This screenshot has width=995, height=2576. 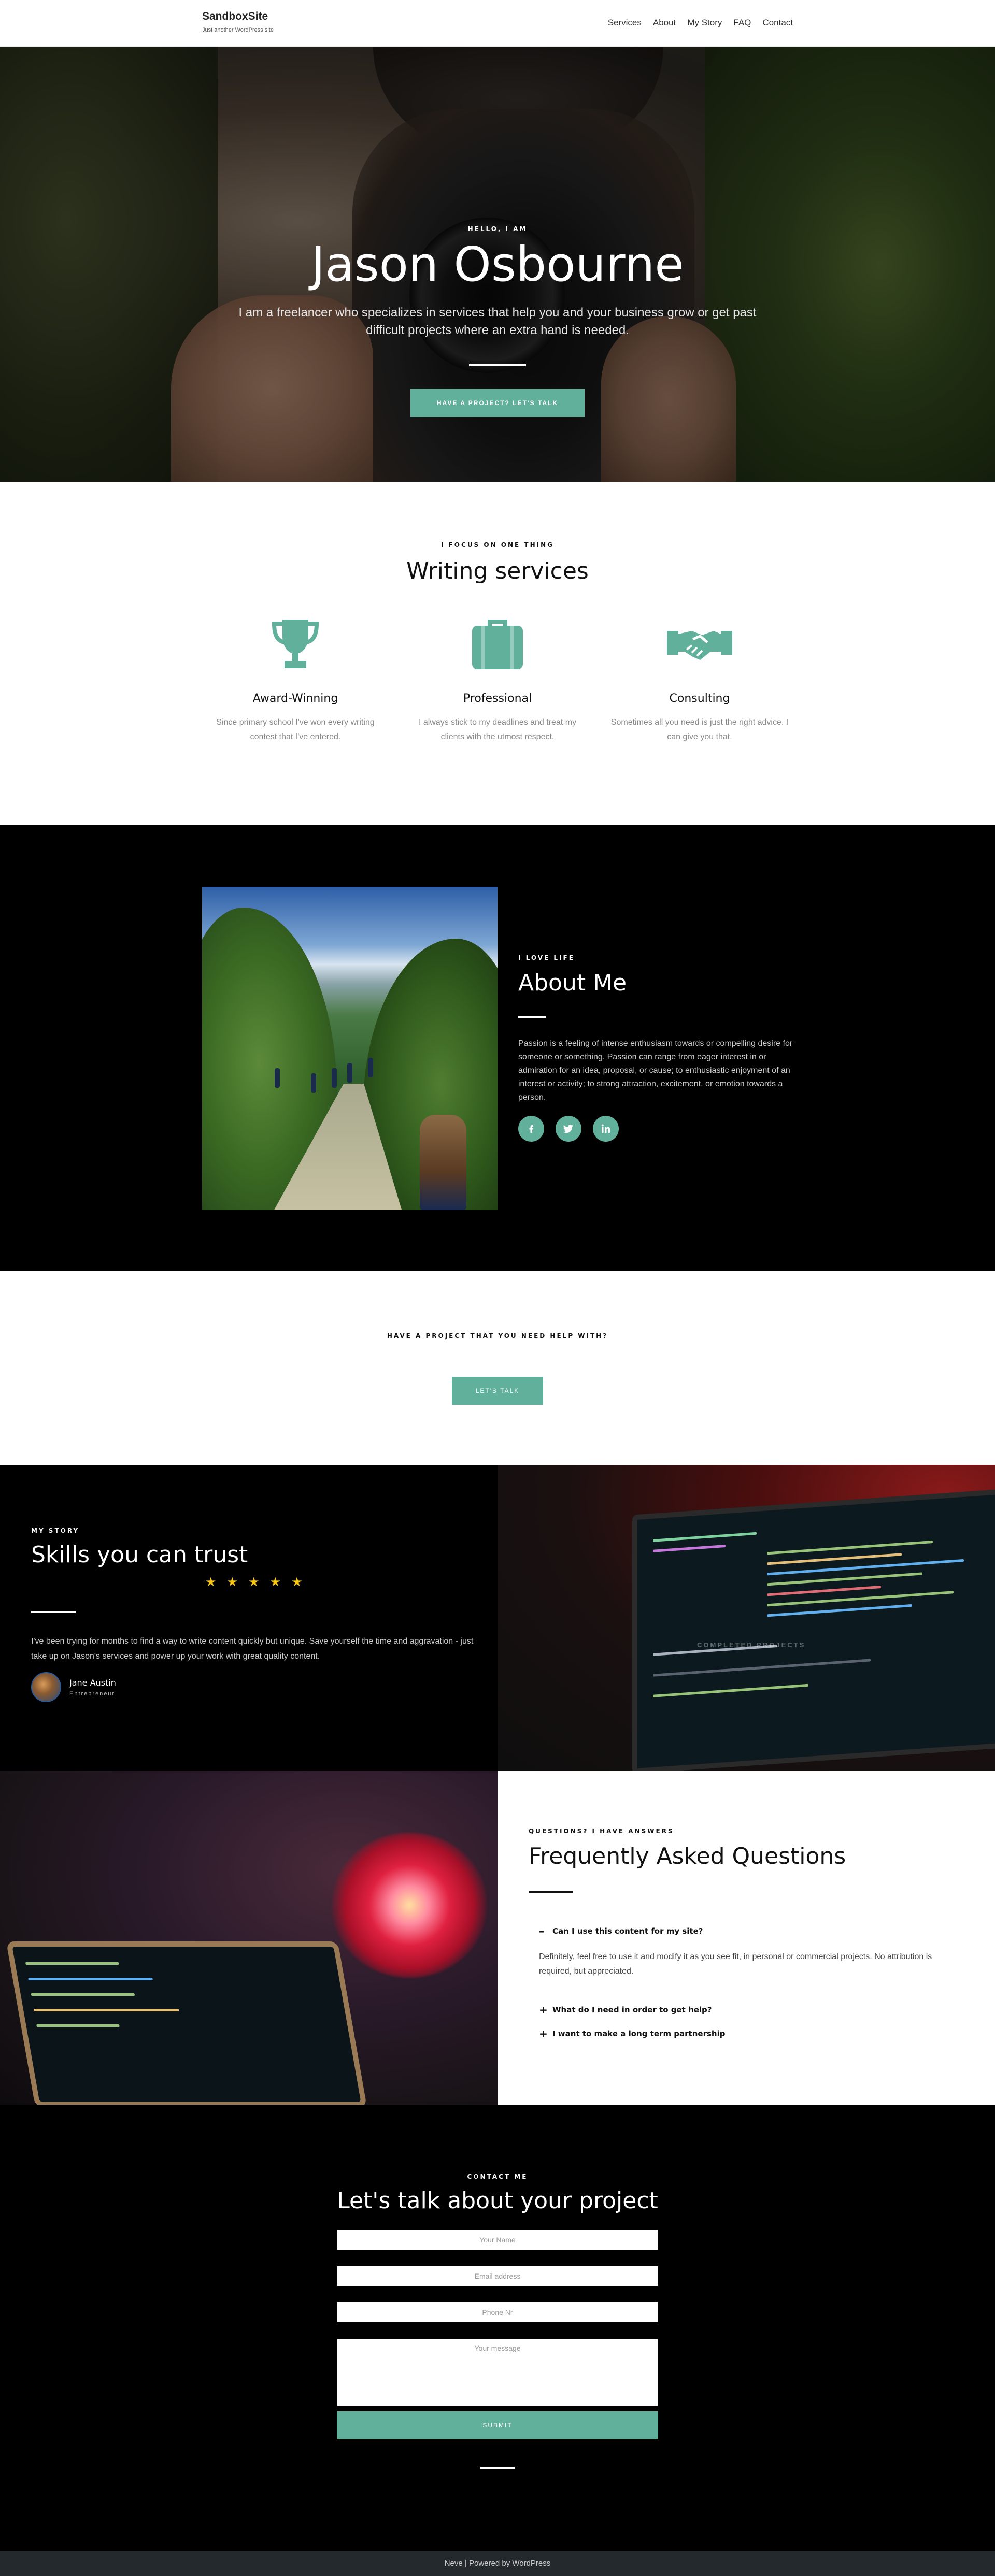 I want to click on feature-title: Award-Winning, so click(x=295, y=698).